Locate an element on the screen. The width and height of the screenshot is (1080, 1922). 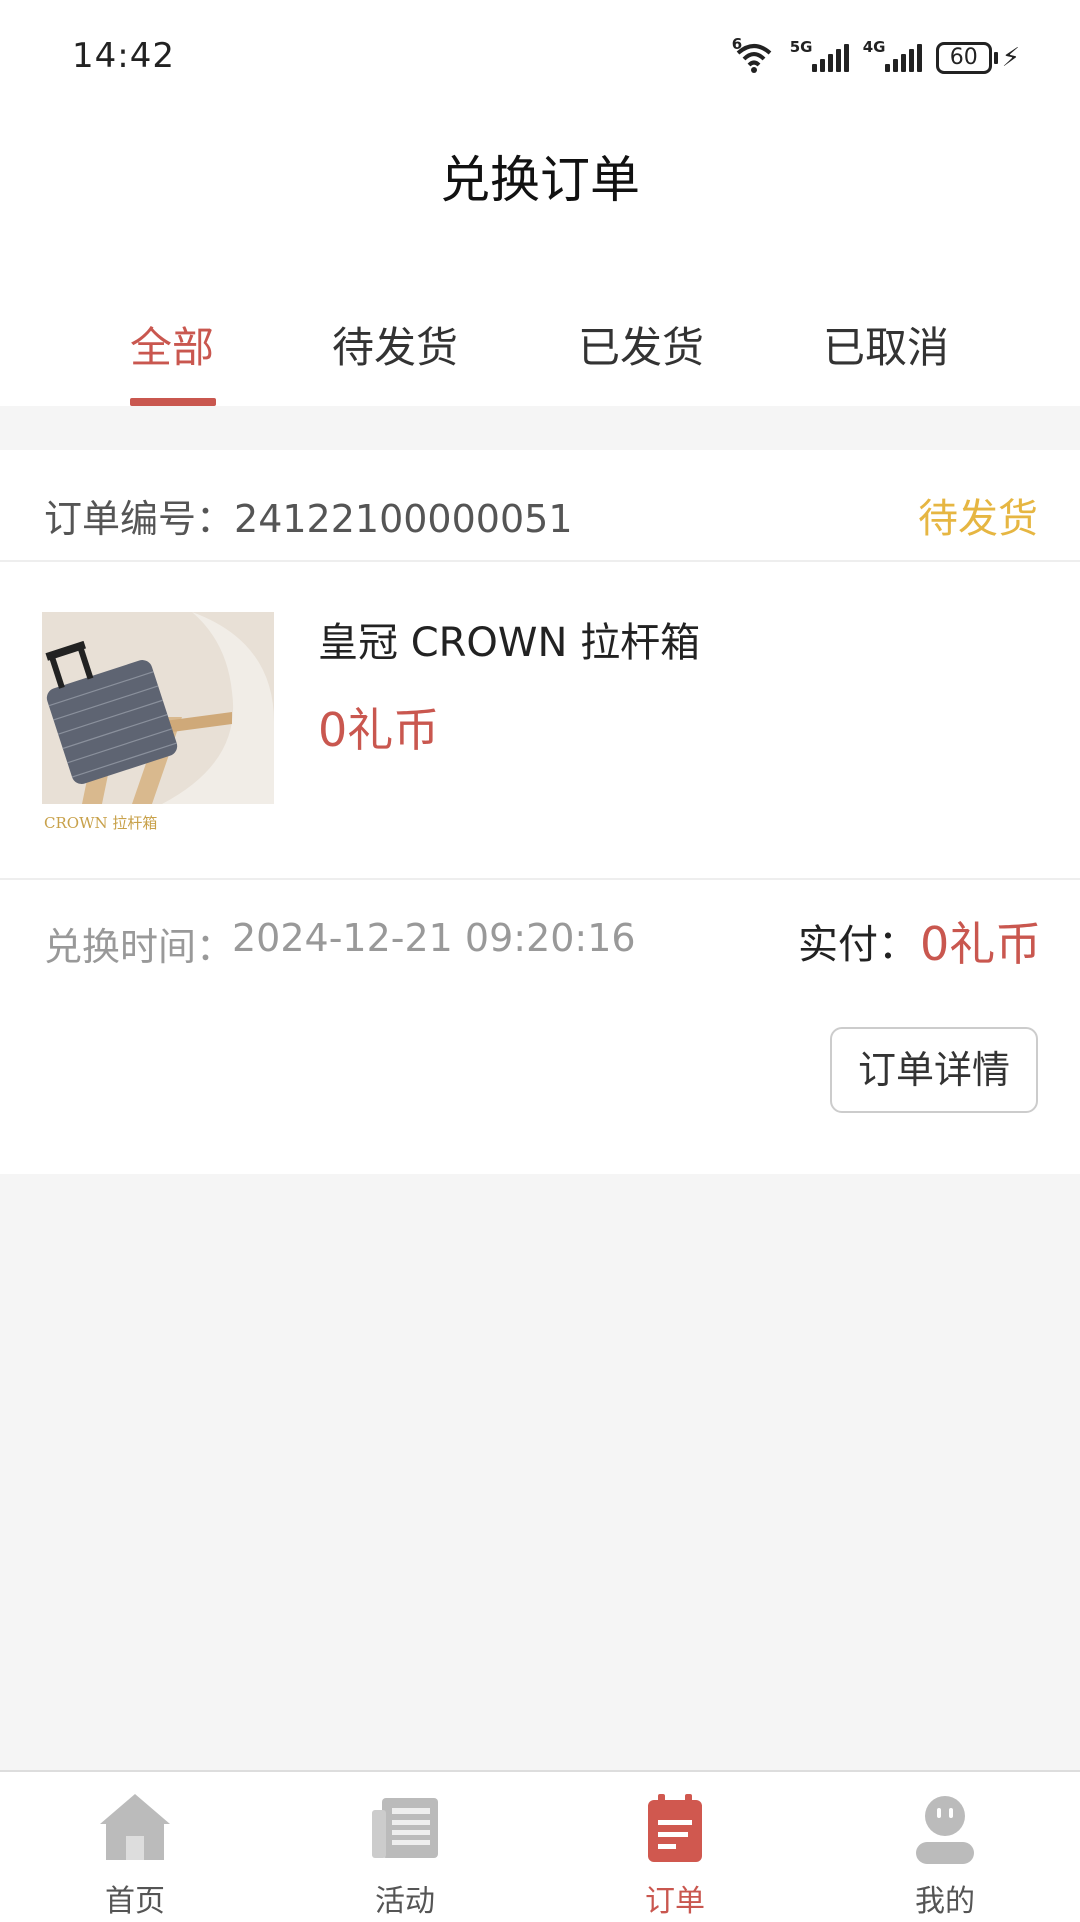
order-detail-button: 订单详情 is located at coordinates (934, 1070).